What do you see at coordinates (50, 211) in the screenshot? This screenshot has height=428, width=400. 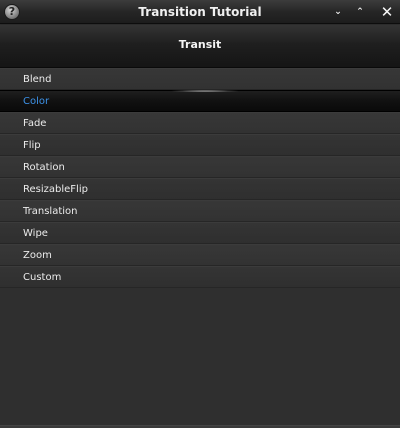 I see `list-item-label: Translation` at bounding box center [50, 211].